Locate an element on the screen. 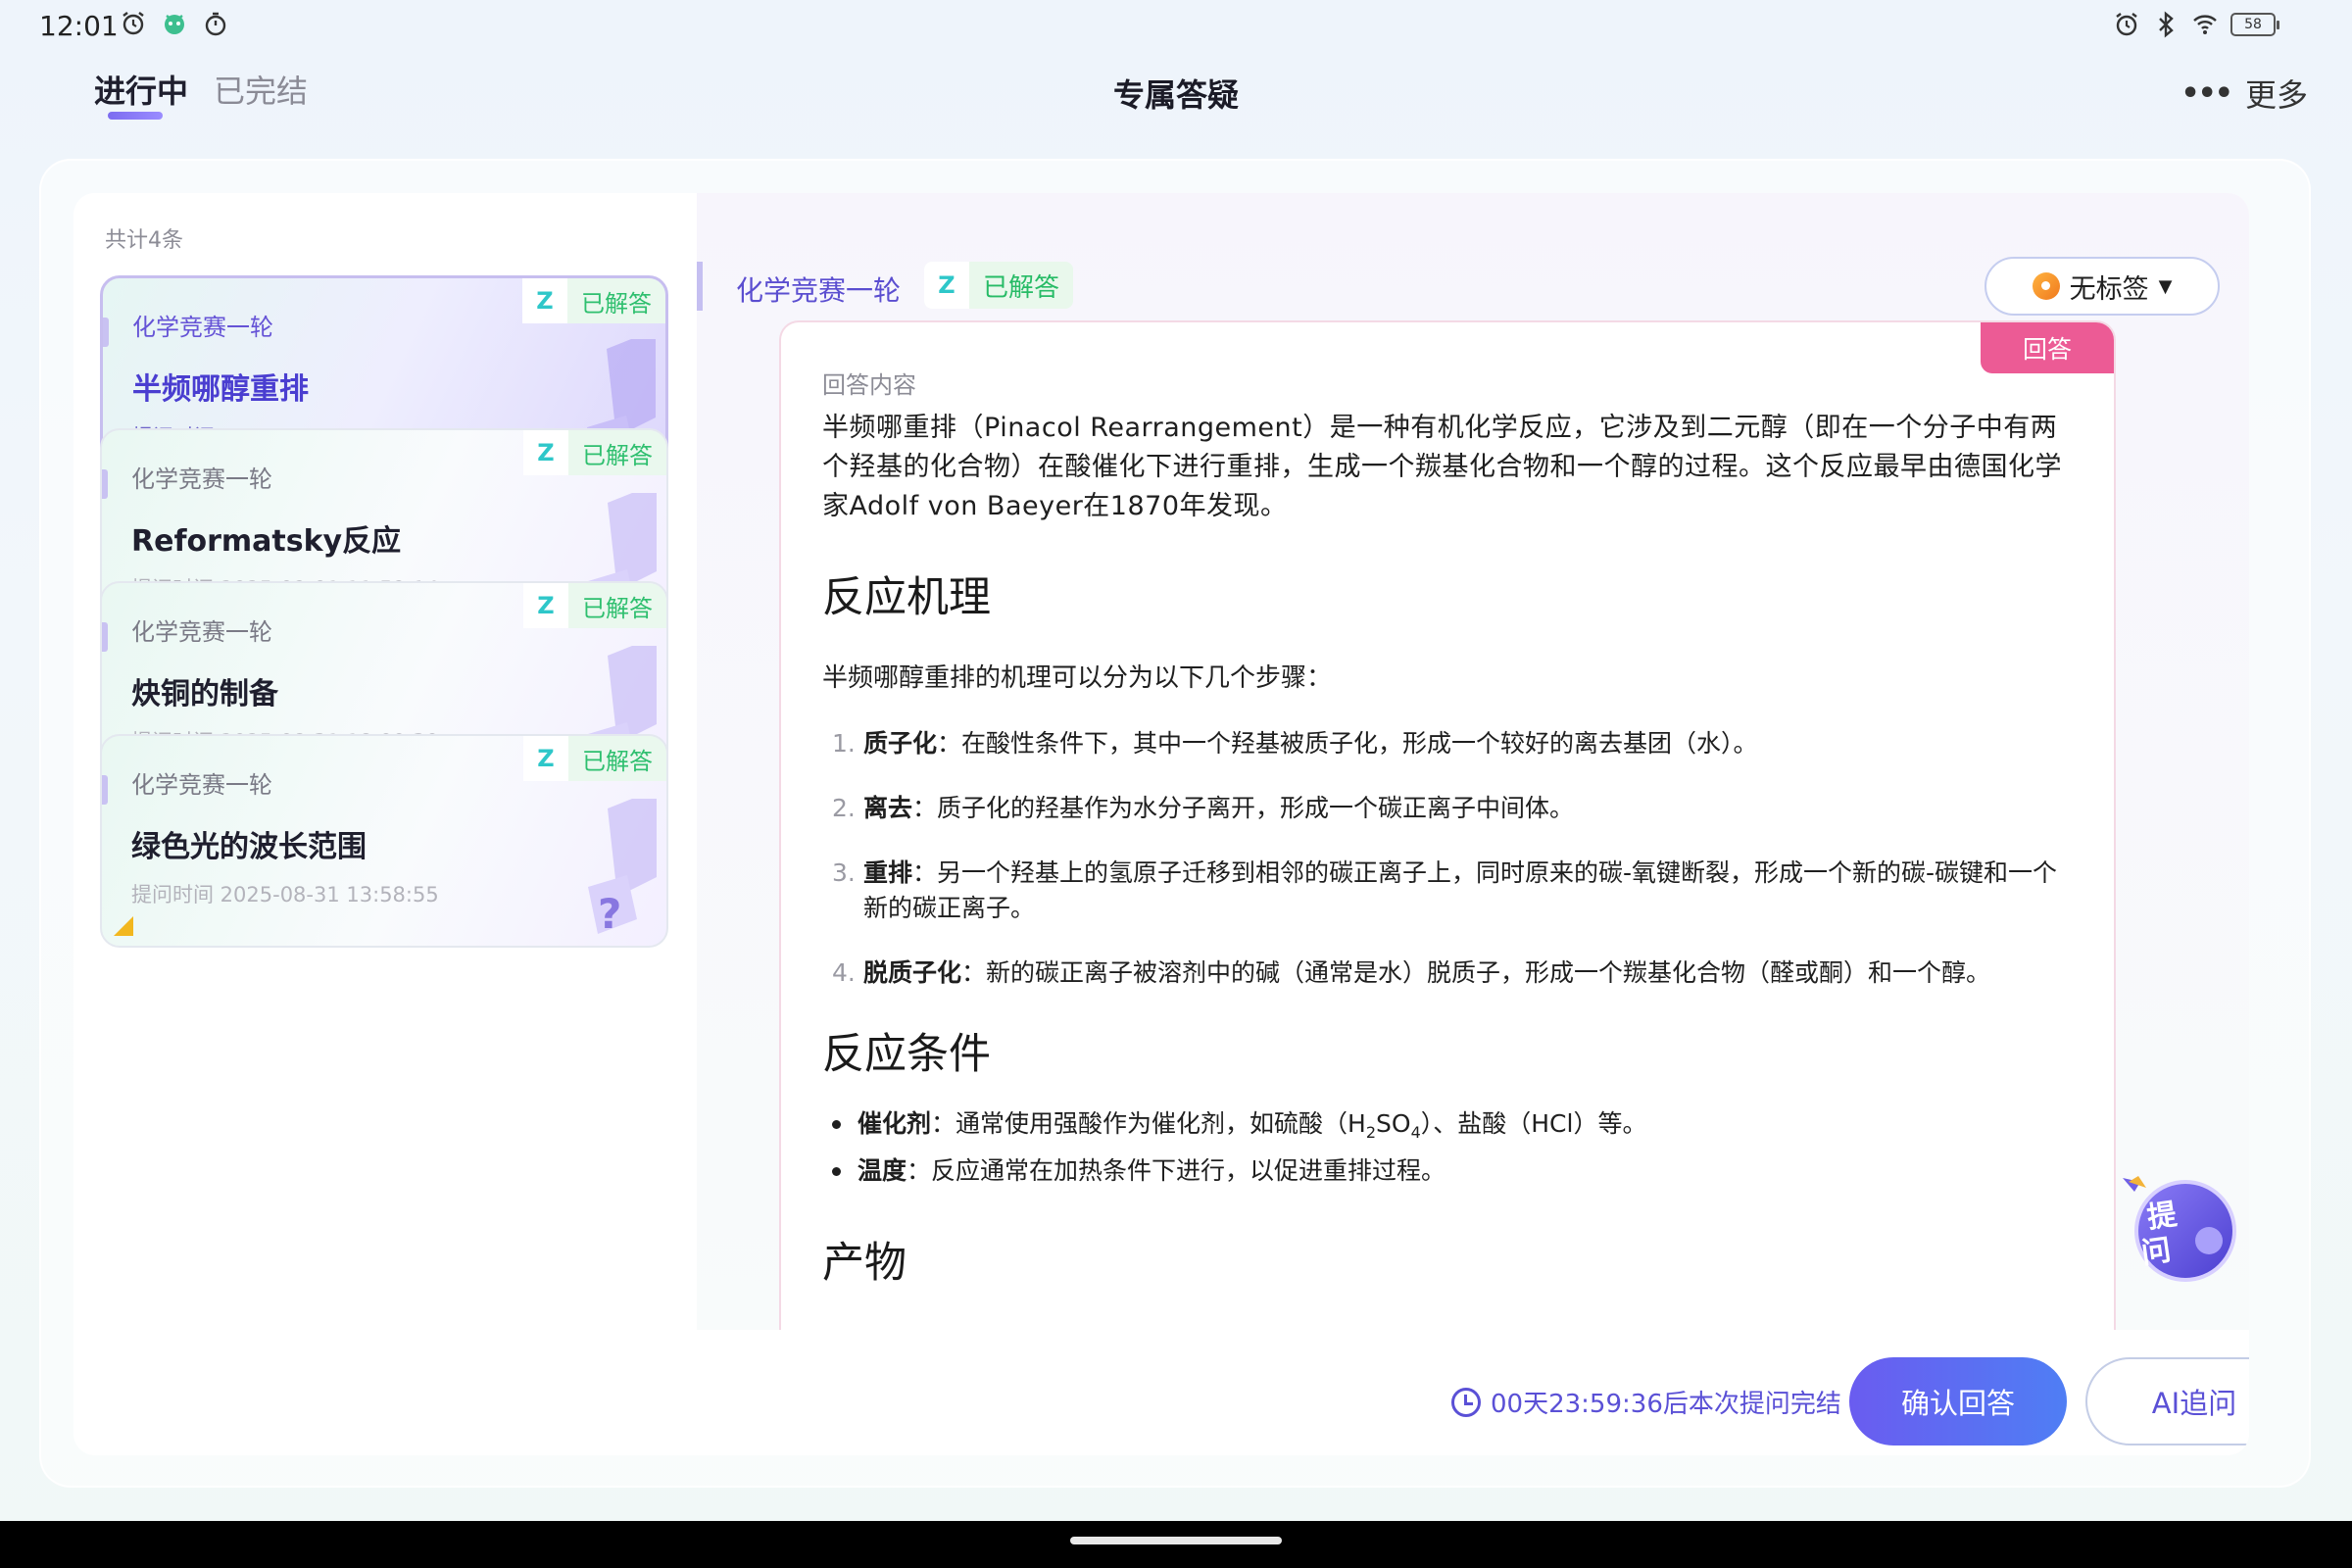 The image size is (2352, 1568). bluetooth-icon is located at coordinates (2166, 24).